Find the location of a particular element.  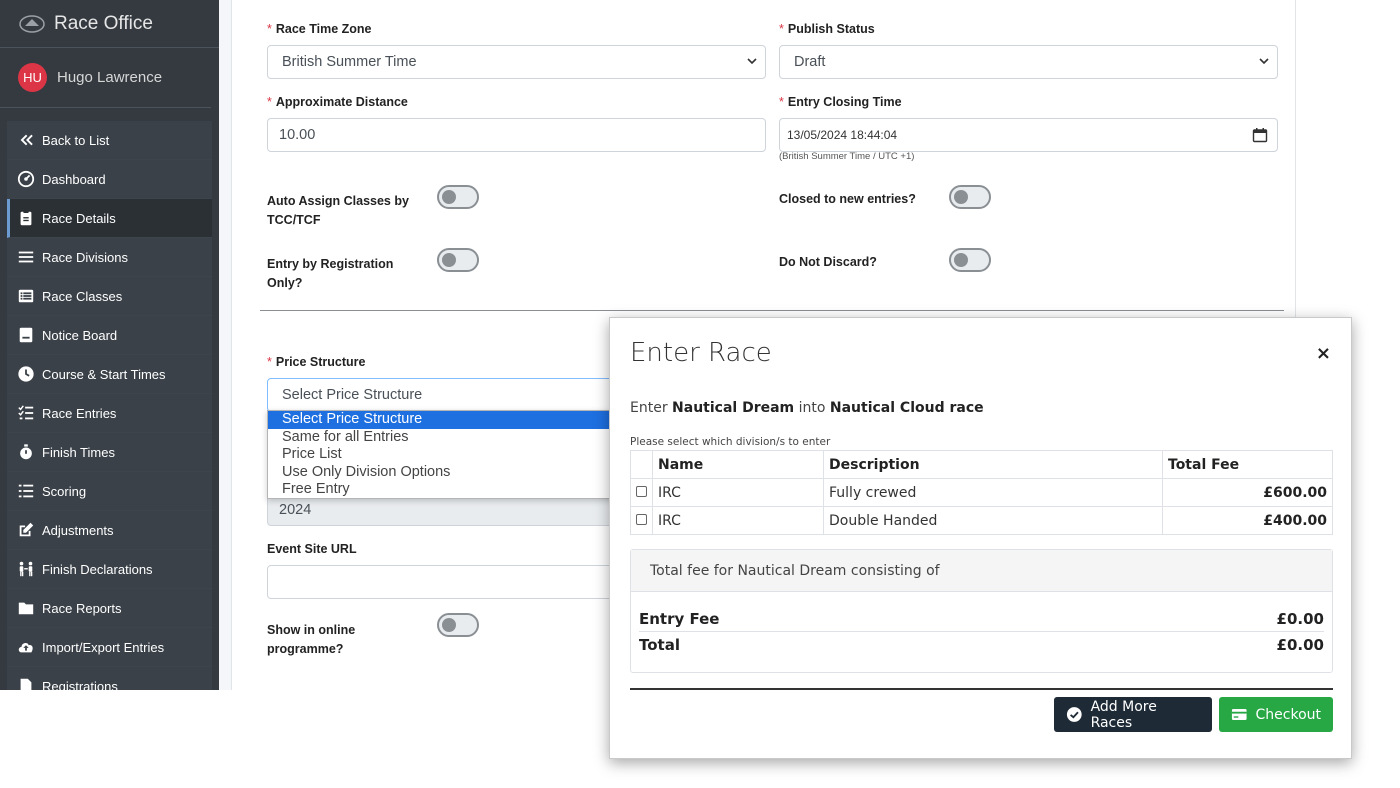

sidebar-item-race-reports: Race Reports is located at coordinates (109, 608).